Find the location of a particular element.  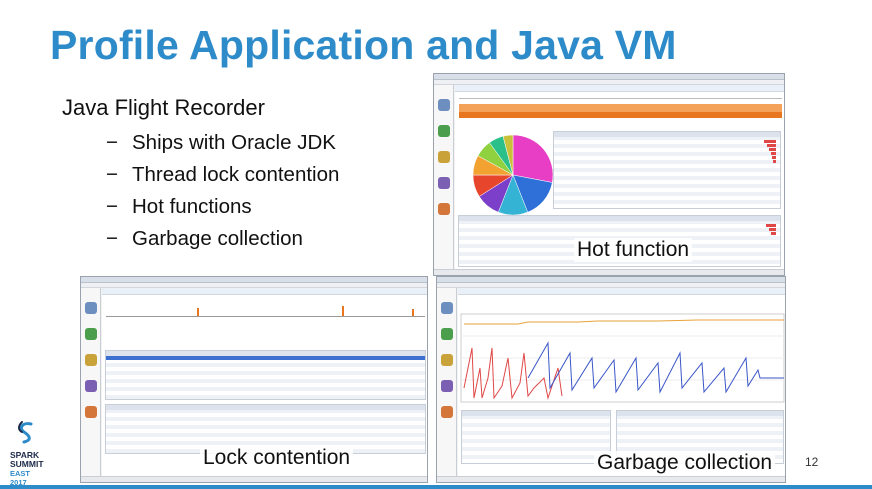

contention-timeline-chart is located at coordinates (265, 311).